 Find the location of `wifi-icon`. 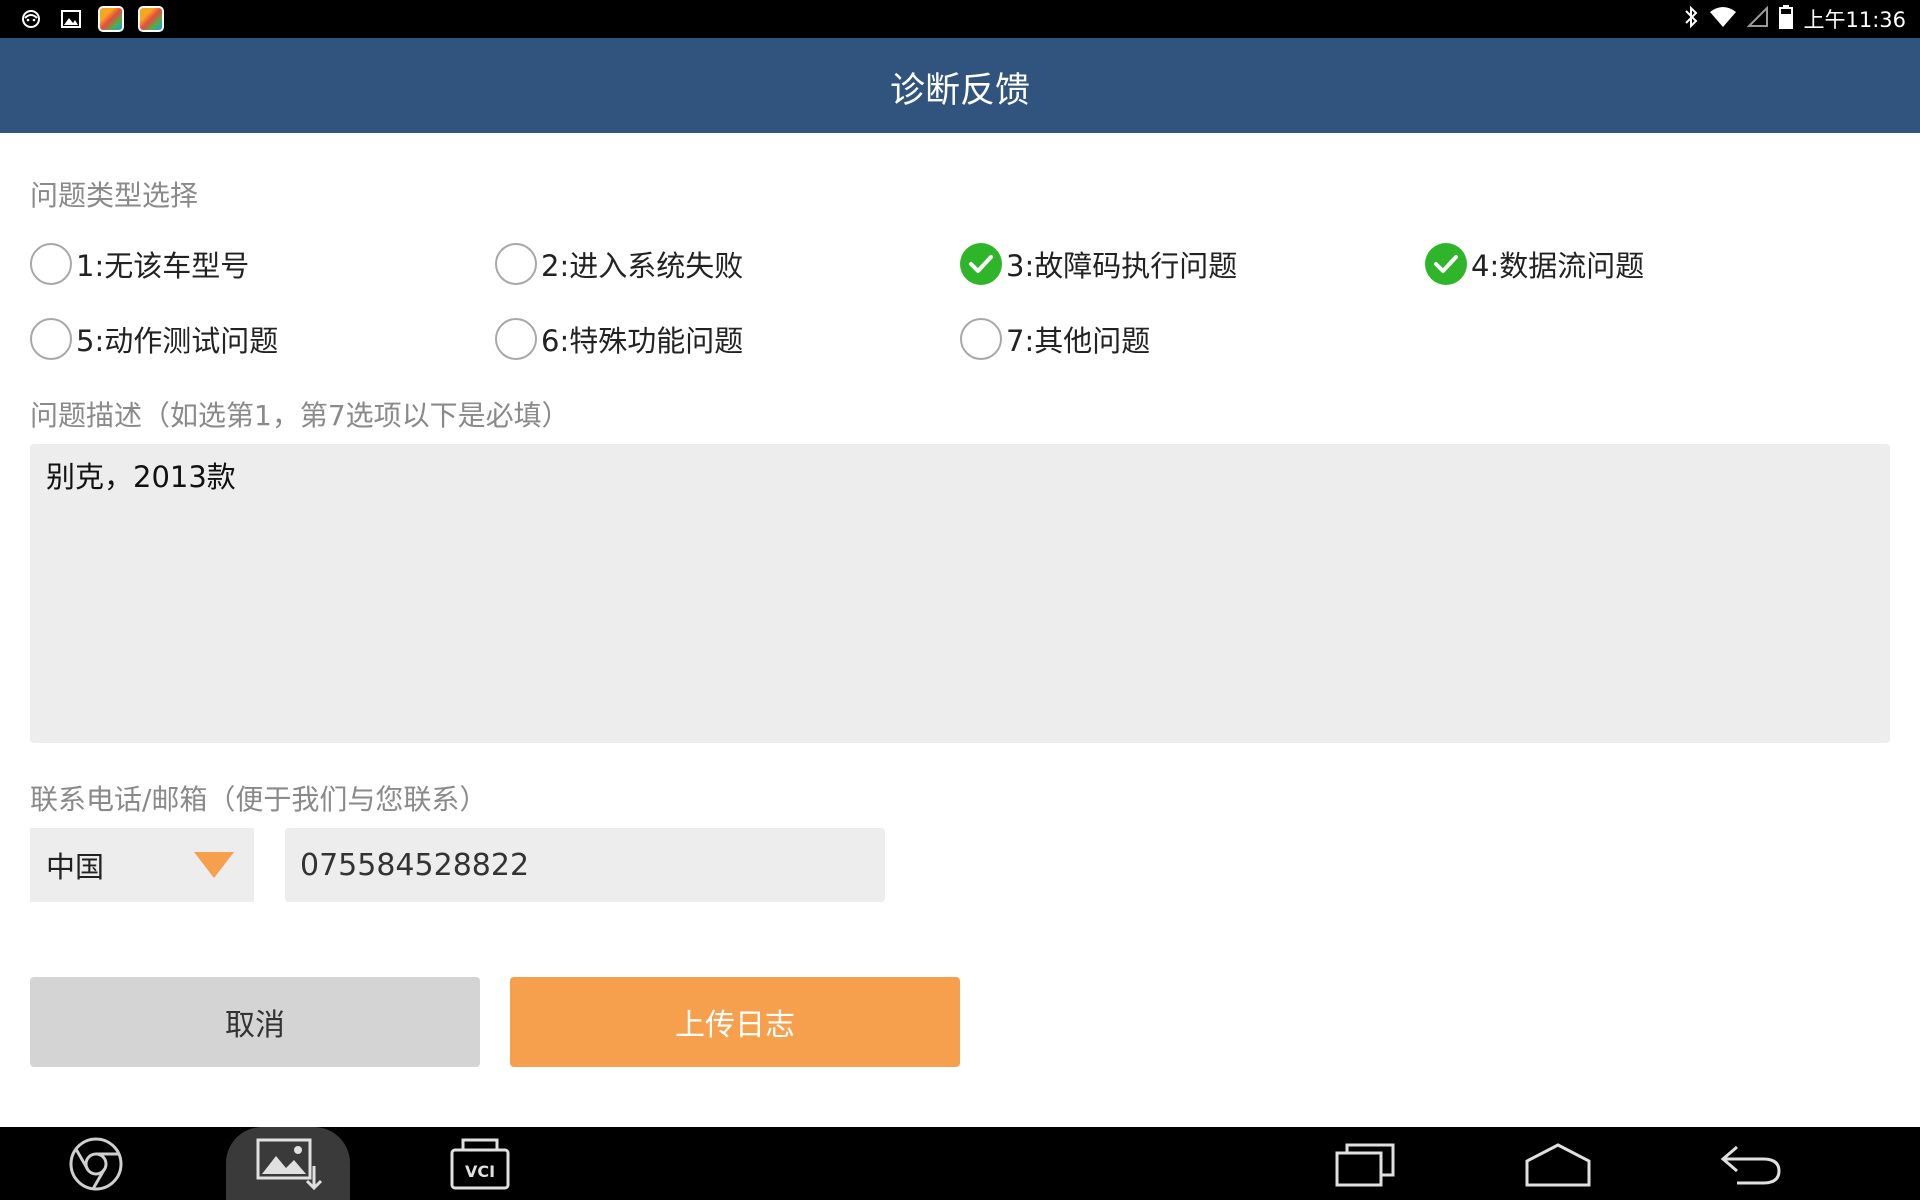

wifi-icon is located at coordinates (1723, 19).